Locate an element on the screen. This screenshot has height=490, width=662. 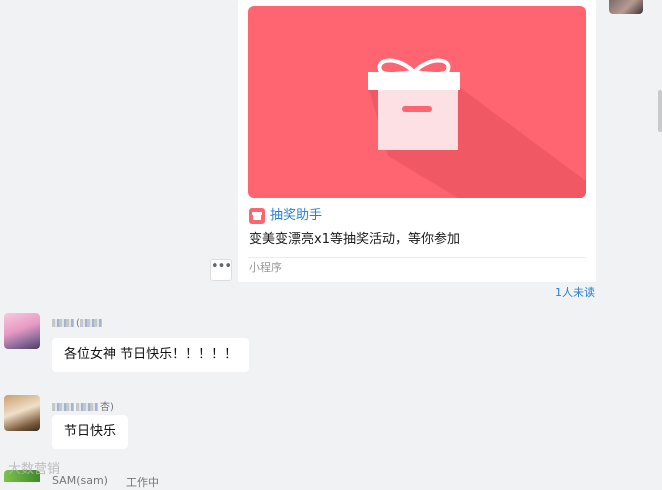
sender-name: SAM(sam) is located at coordinates (80, 480).